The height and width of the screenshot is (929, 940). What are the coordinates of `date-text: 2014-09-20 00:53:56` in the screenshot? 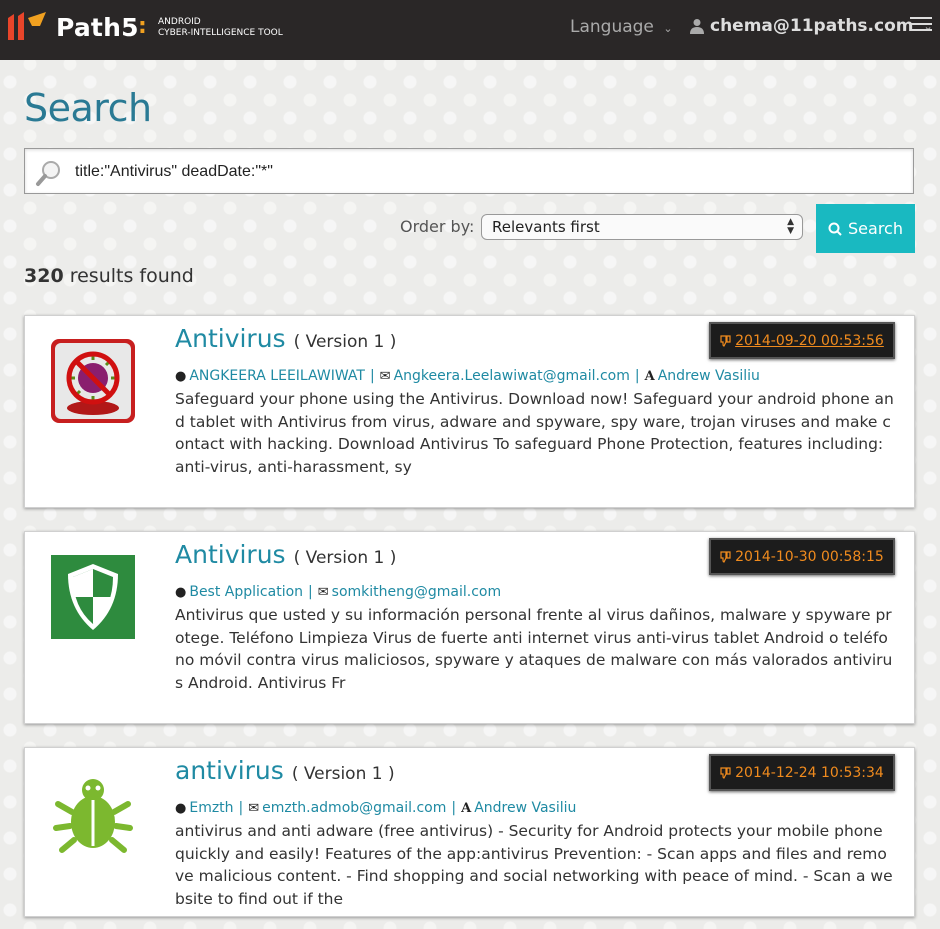 It's located at (809, 340).